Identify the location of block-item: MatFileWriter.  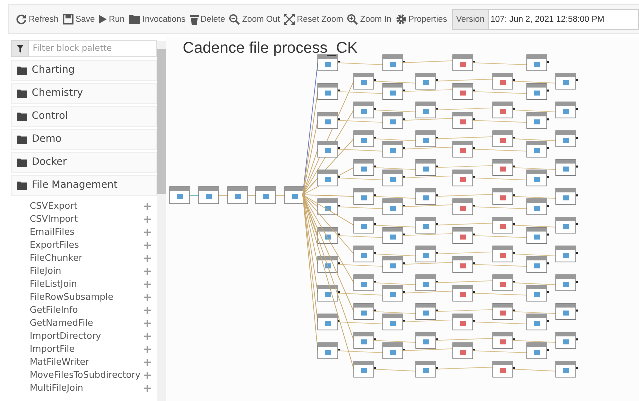
(60, 363).